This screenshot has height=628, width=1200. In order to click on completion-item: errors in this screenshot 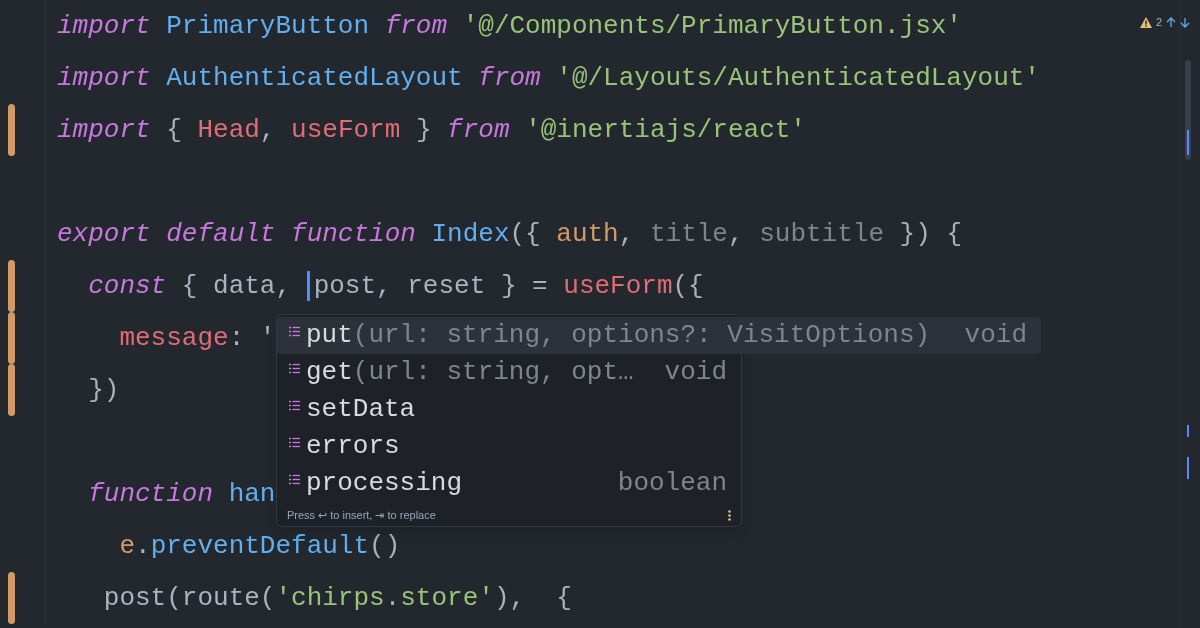, I will do `click(509, 446)`.